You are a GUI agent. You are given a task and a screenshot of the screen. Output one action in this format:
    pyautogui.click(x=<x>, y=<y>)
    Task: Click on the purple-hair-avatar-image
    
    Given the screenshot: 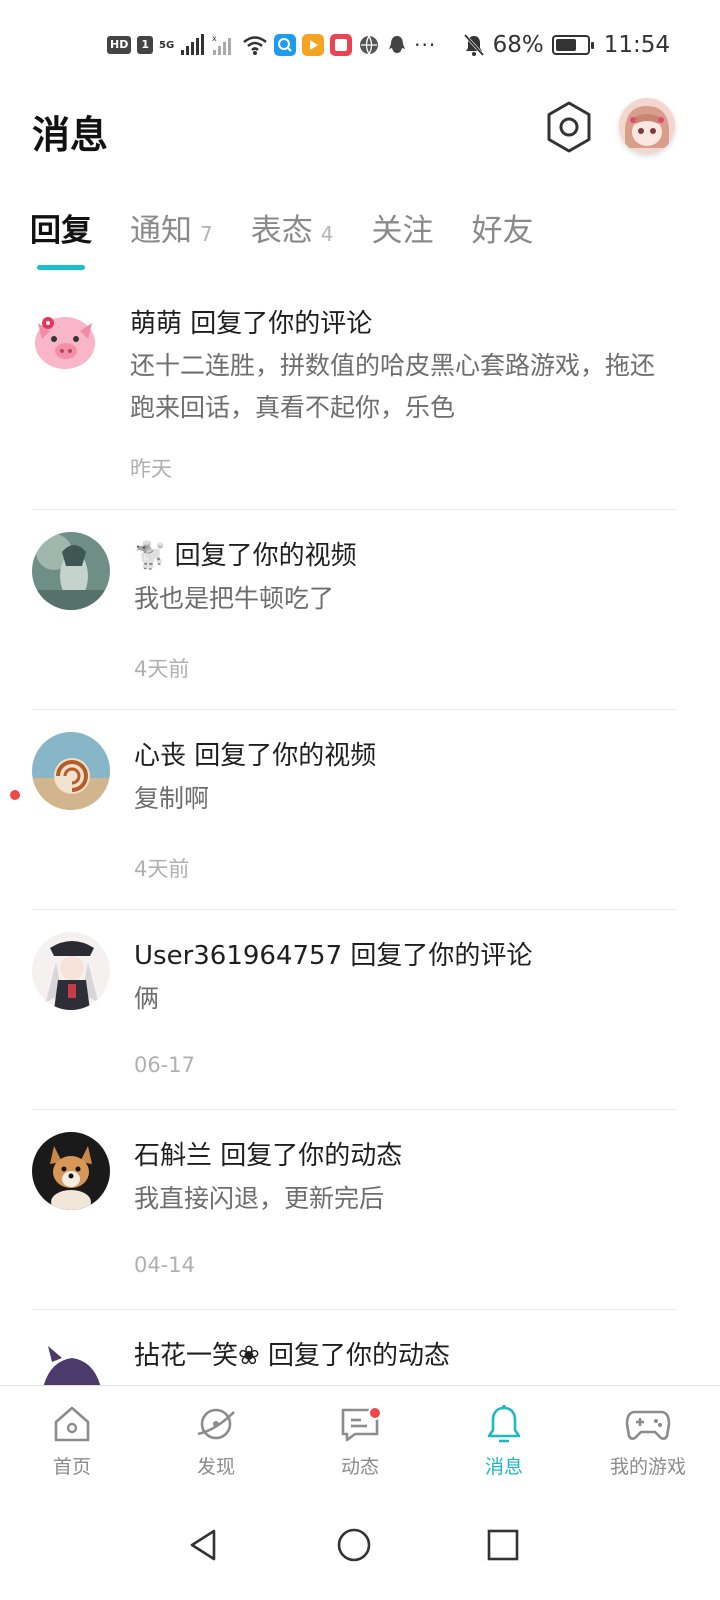 What is the action you would take?
    pyautogui.click(x=71, y=1358)
    